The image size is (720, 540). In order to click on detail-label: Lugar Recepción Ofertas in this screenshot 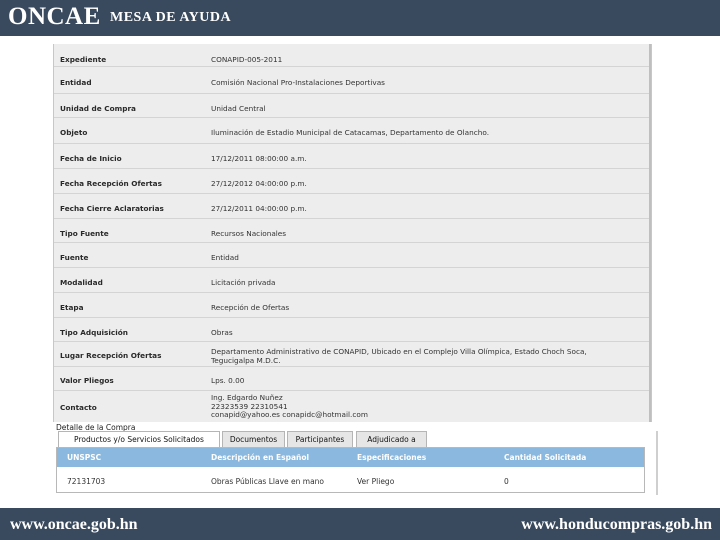, I will do `click(111, 355)`.